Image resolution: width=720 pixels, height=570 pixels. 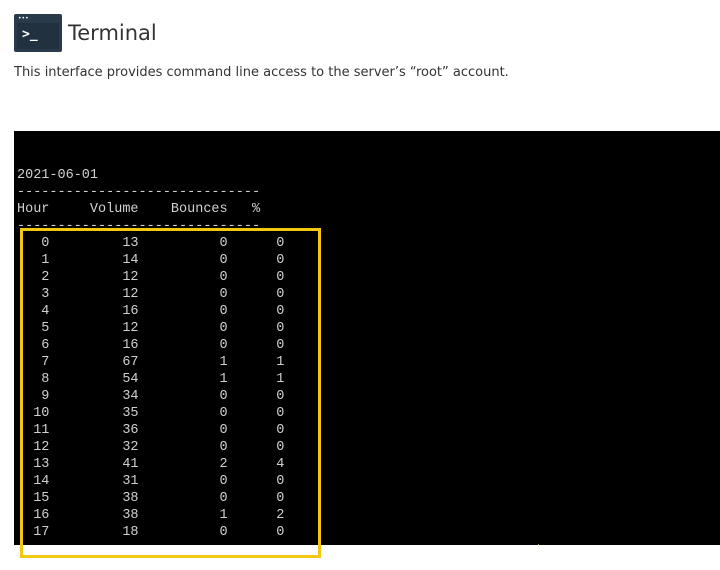 What do you see at coordinates (151, 243) in the screenshot?
I see `terminal-data-row: 0 13 0 0` at bounding box center [151, 243].